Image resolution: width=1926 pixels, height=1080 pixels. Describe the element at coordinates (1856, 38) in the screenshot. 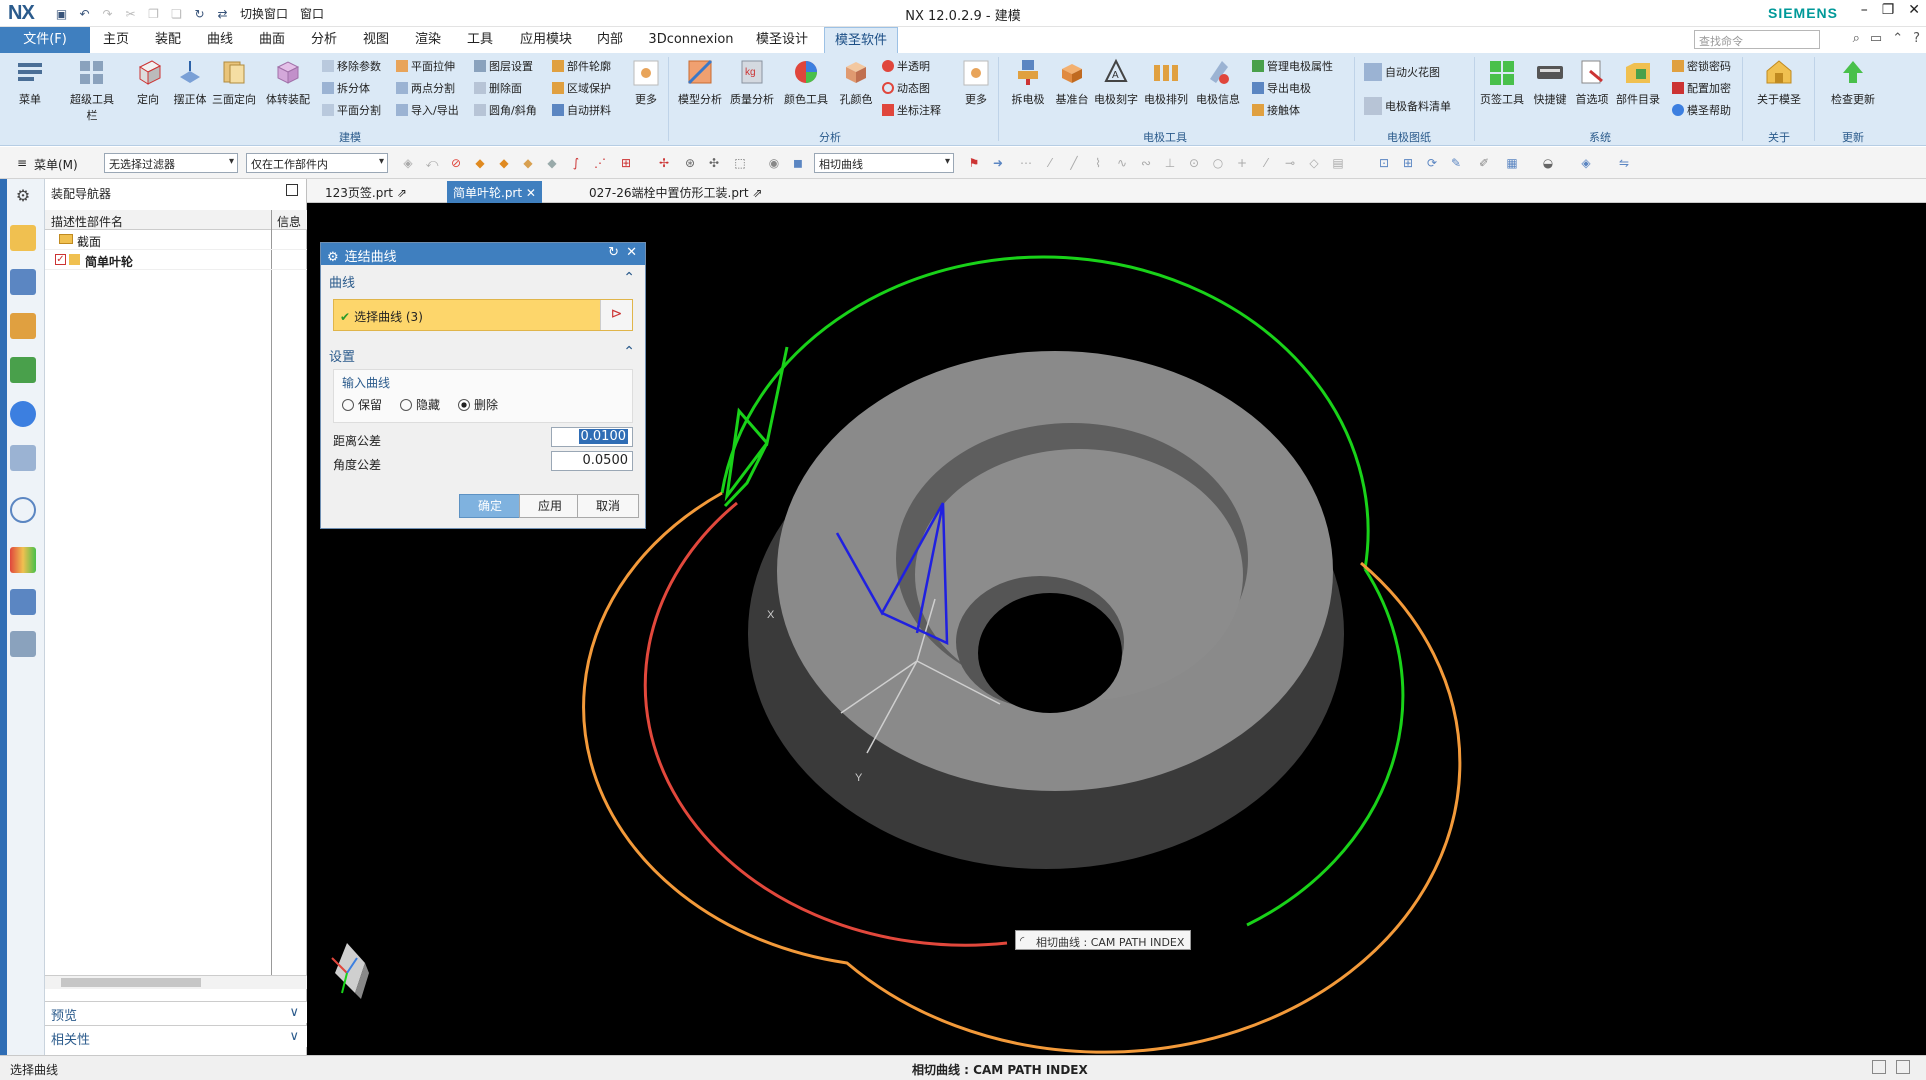

I see `search-icon: ⌕` at that location.